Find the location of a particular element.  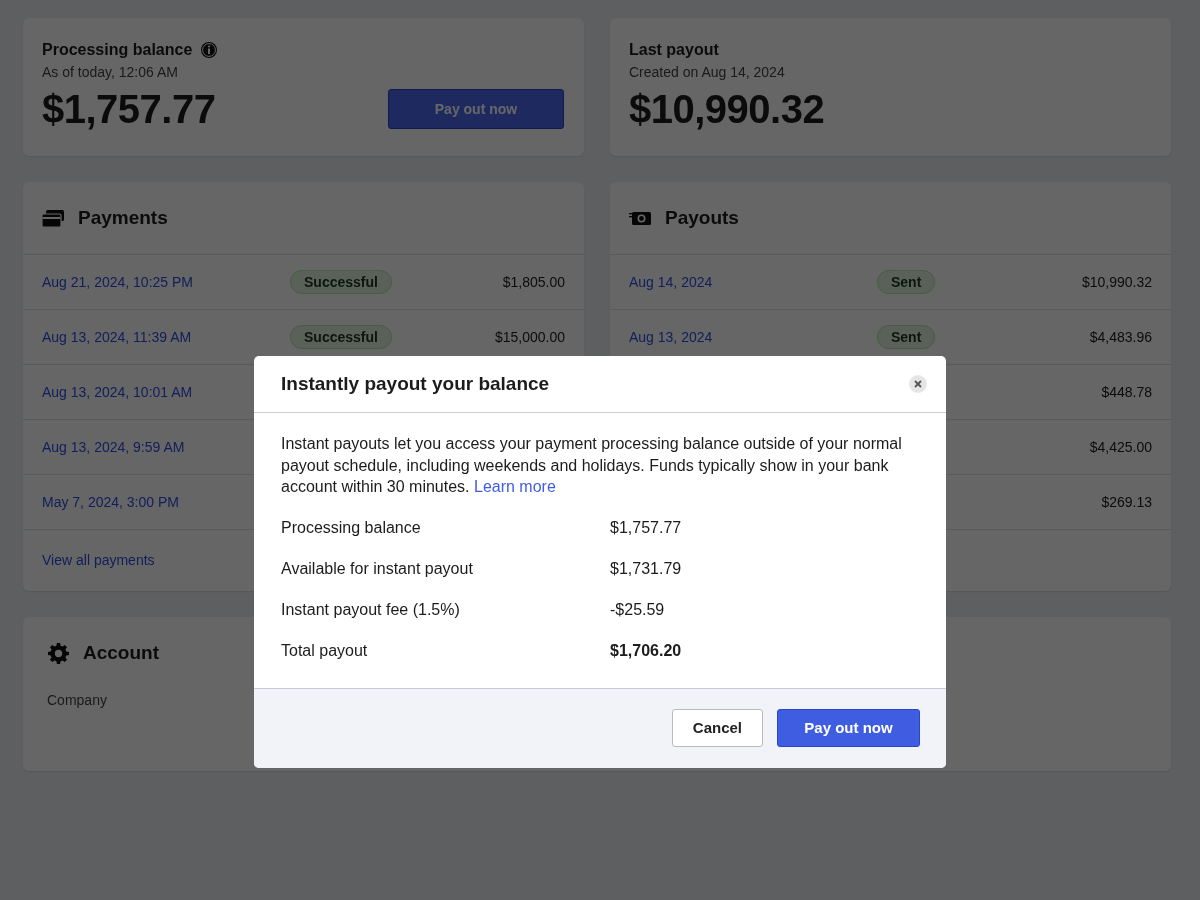

card-title: Last payout is located at coordinates (674, 50).